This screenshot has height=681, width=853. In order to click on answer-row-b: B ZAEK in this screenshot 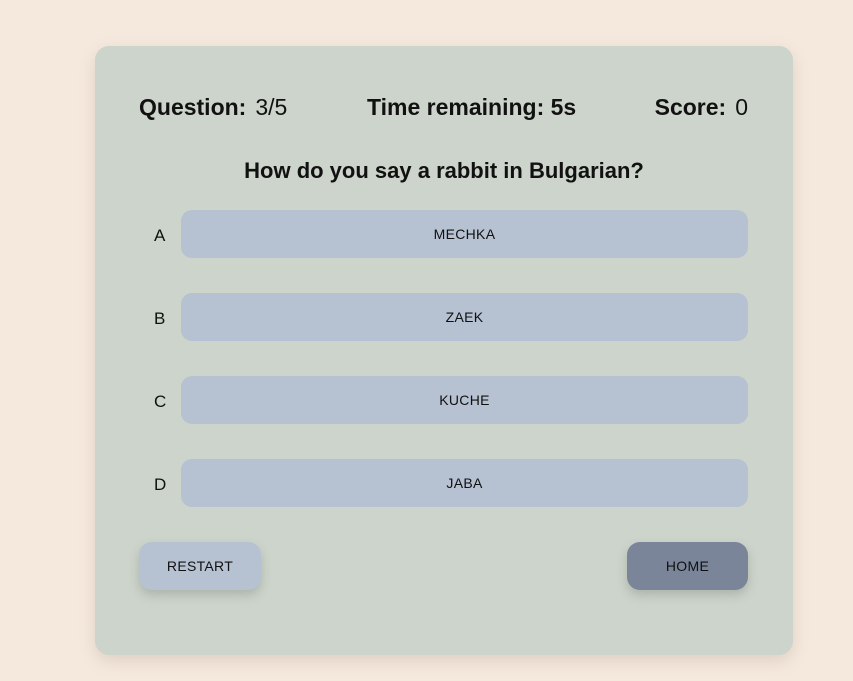, I will do `click(444, 317)`.